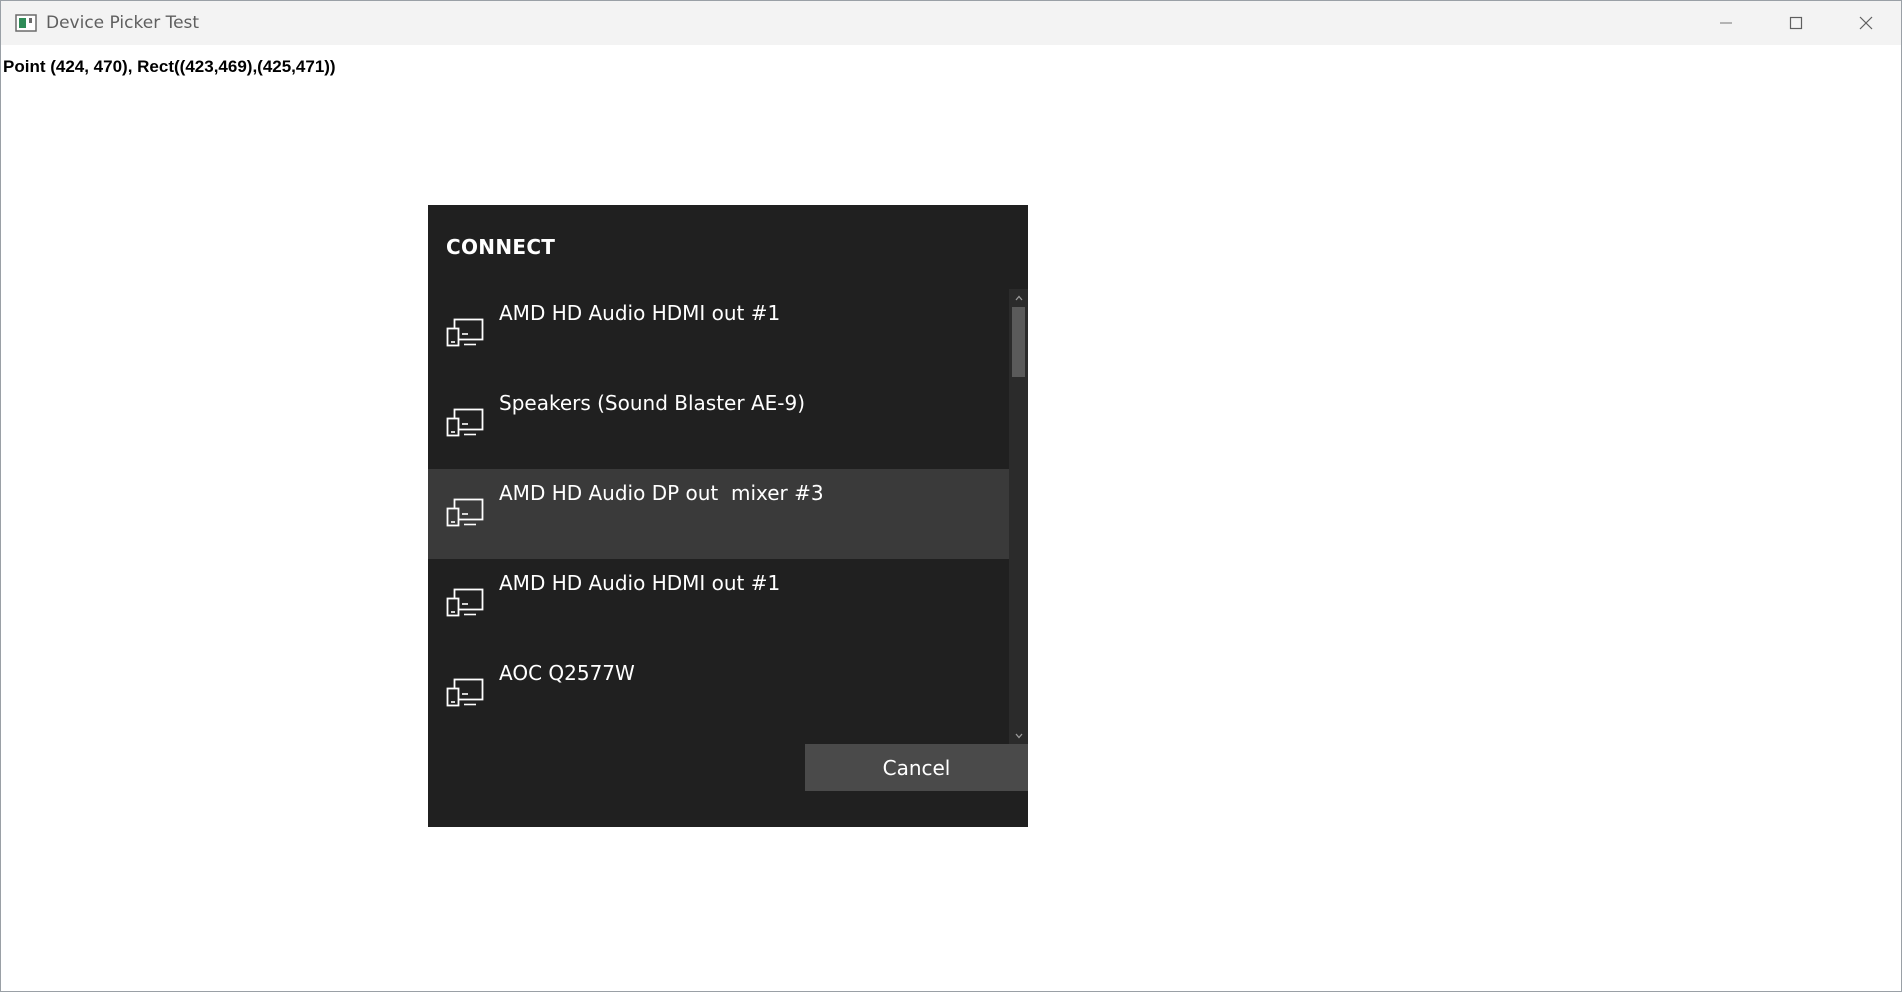 The image size is (1902, 992). Describe the element at coordinates (501, 247) in the screenshot. I see `picker-title: CONNECT` at that location.